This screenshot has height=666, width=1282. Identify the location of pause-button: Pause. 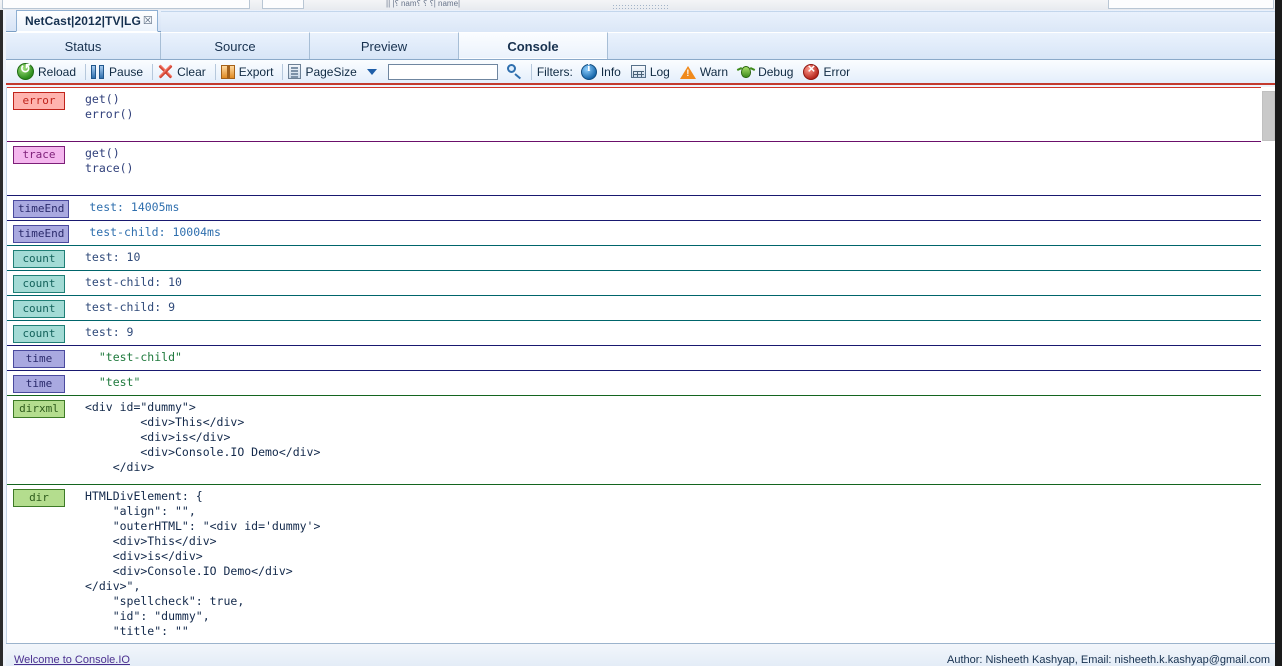
(119, 72).